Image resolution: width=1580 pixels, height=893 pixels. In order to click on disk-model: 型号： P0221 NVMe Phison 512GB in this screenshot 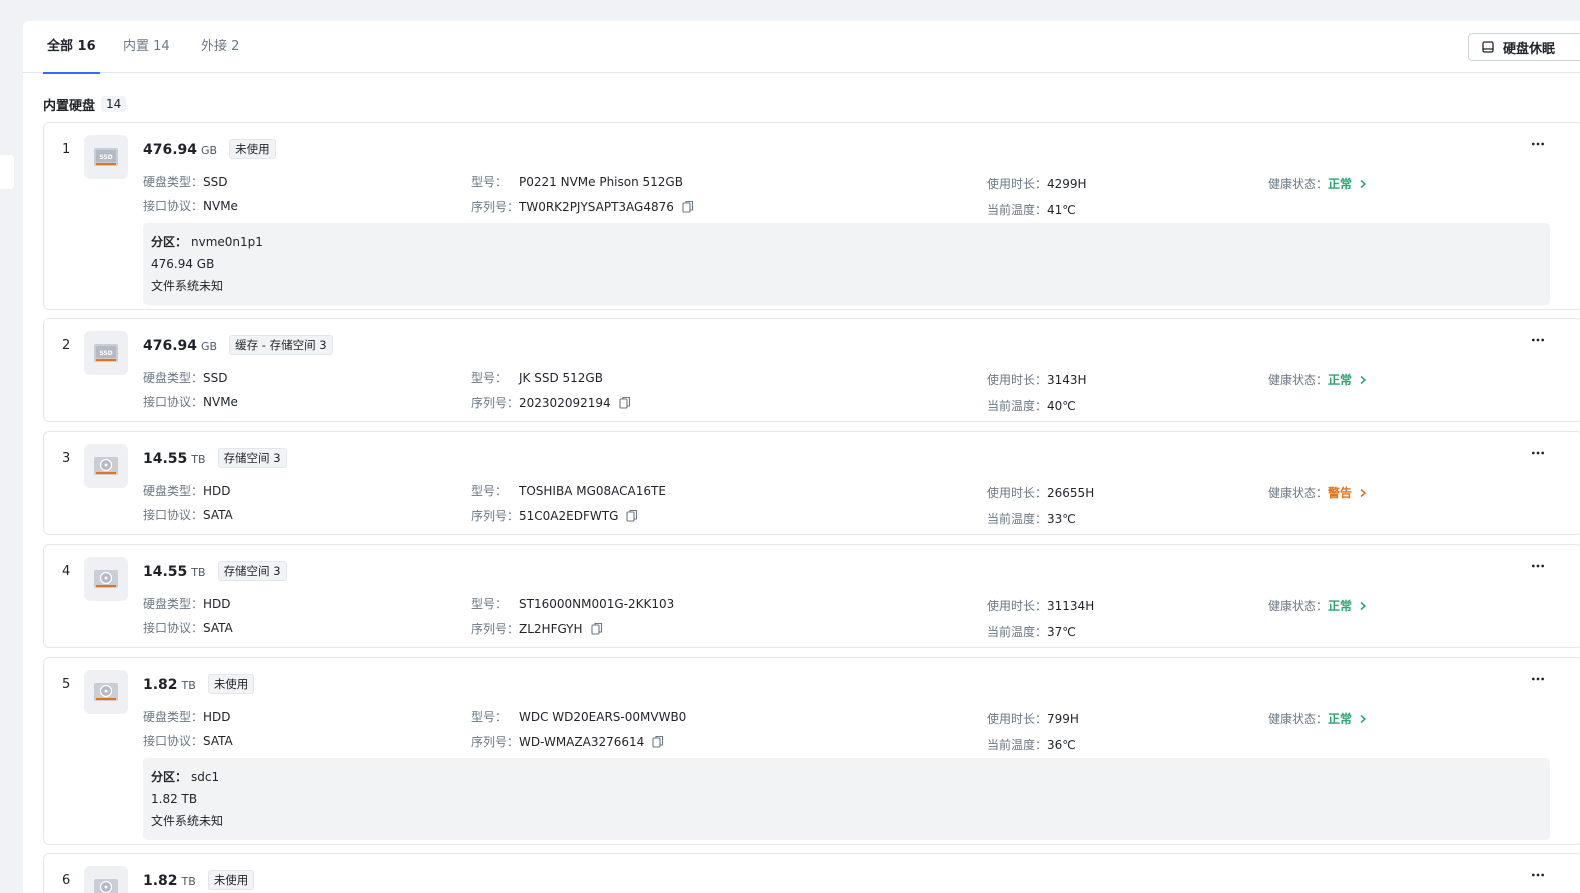, I will do `click(577, 181)`.